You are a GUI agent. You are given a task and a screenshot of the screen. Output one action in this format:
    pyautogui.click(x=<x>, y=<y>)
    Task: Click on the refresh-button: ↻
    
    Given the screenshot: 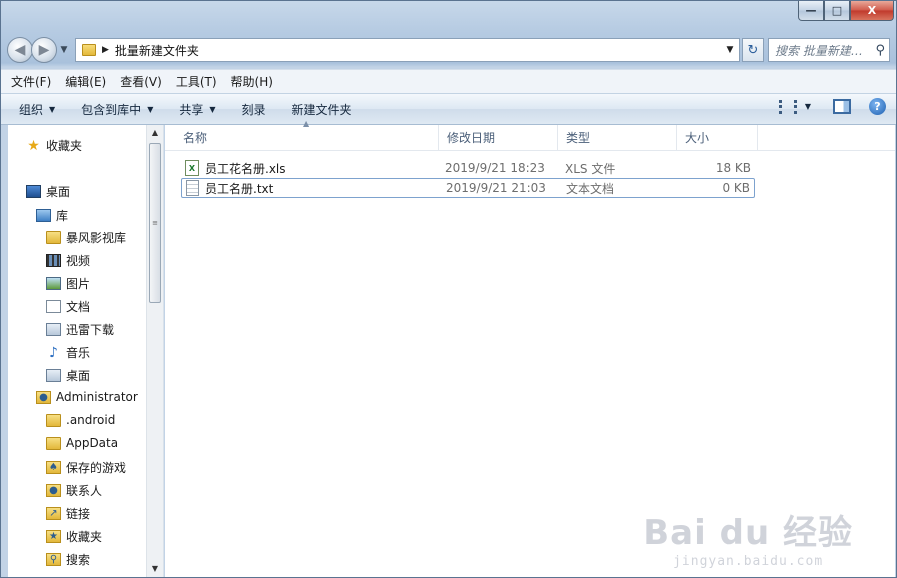 What is the action you would take?
    pyautogui.click(x=753, y=50)
    